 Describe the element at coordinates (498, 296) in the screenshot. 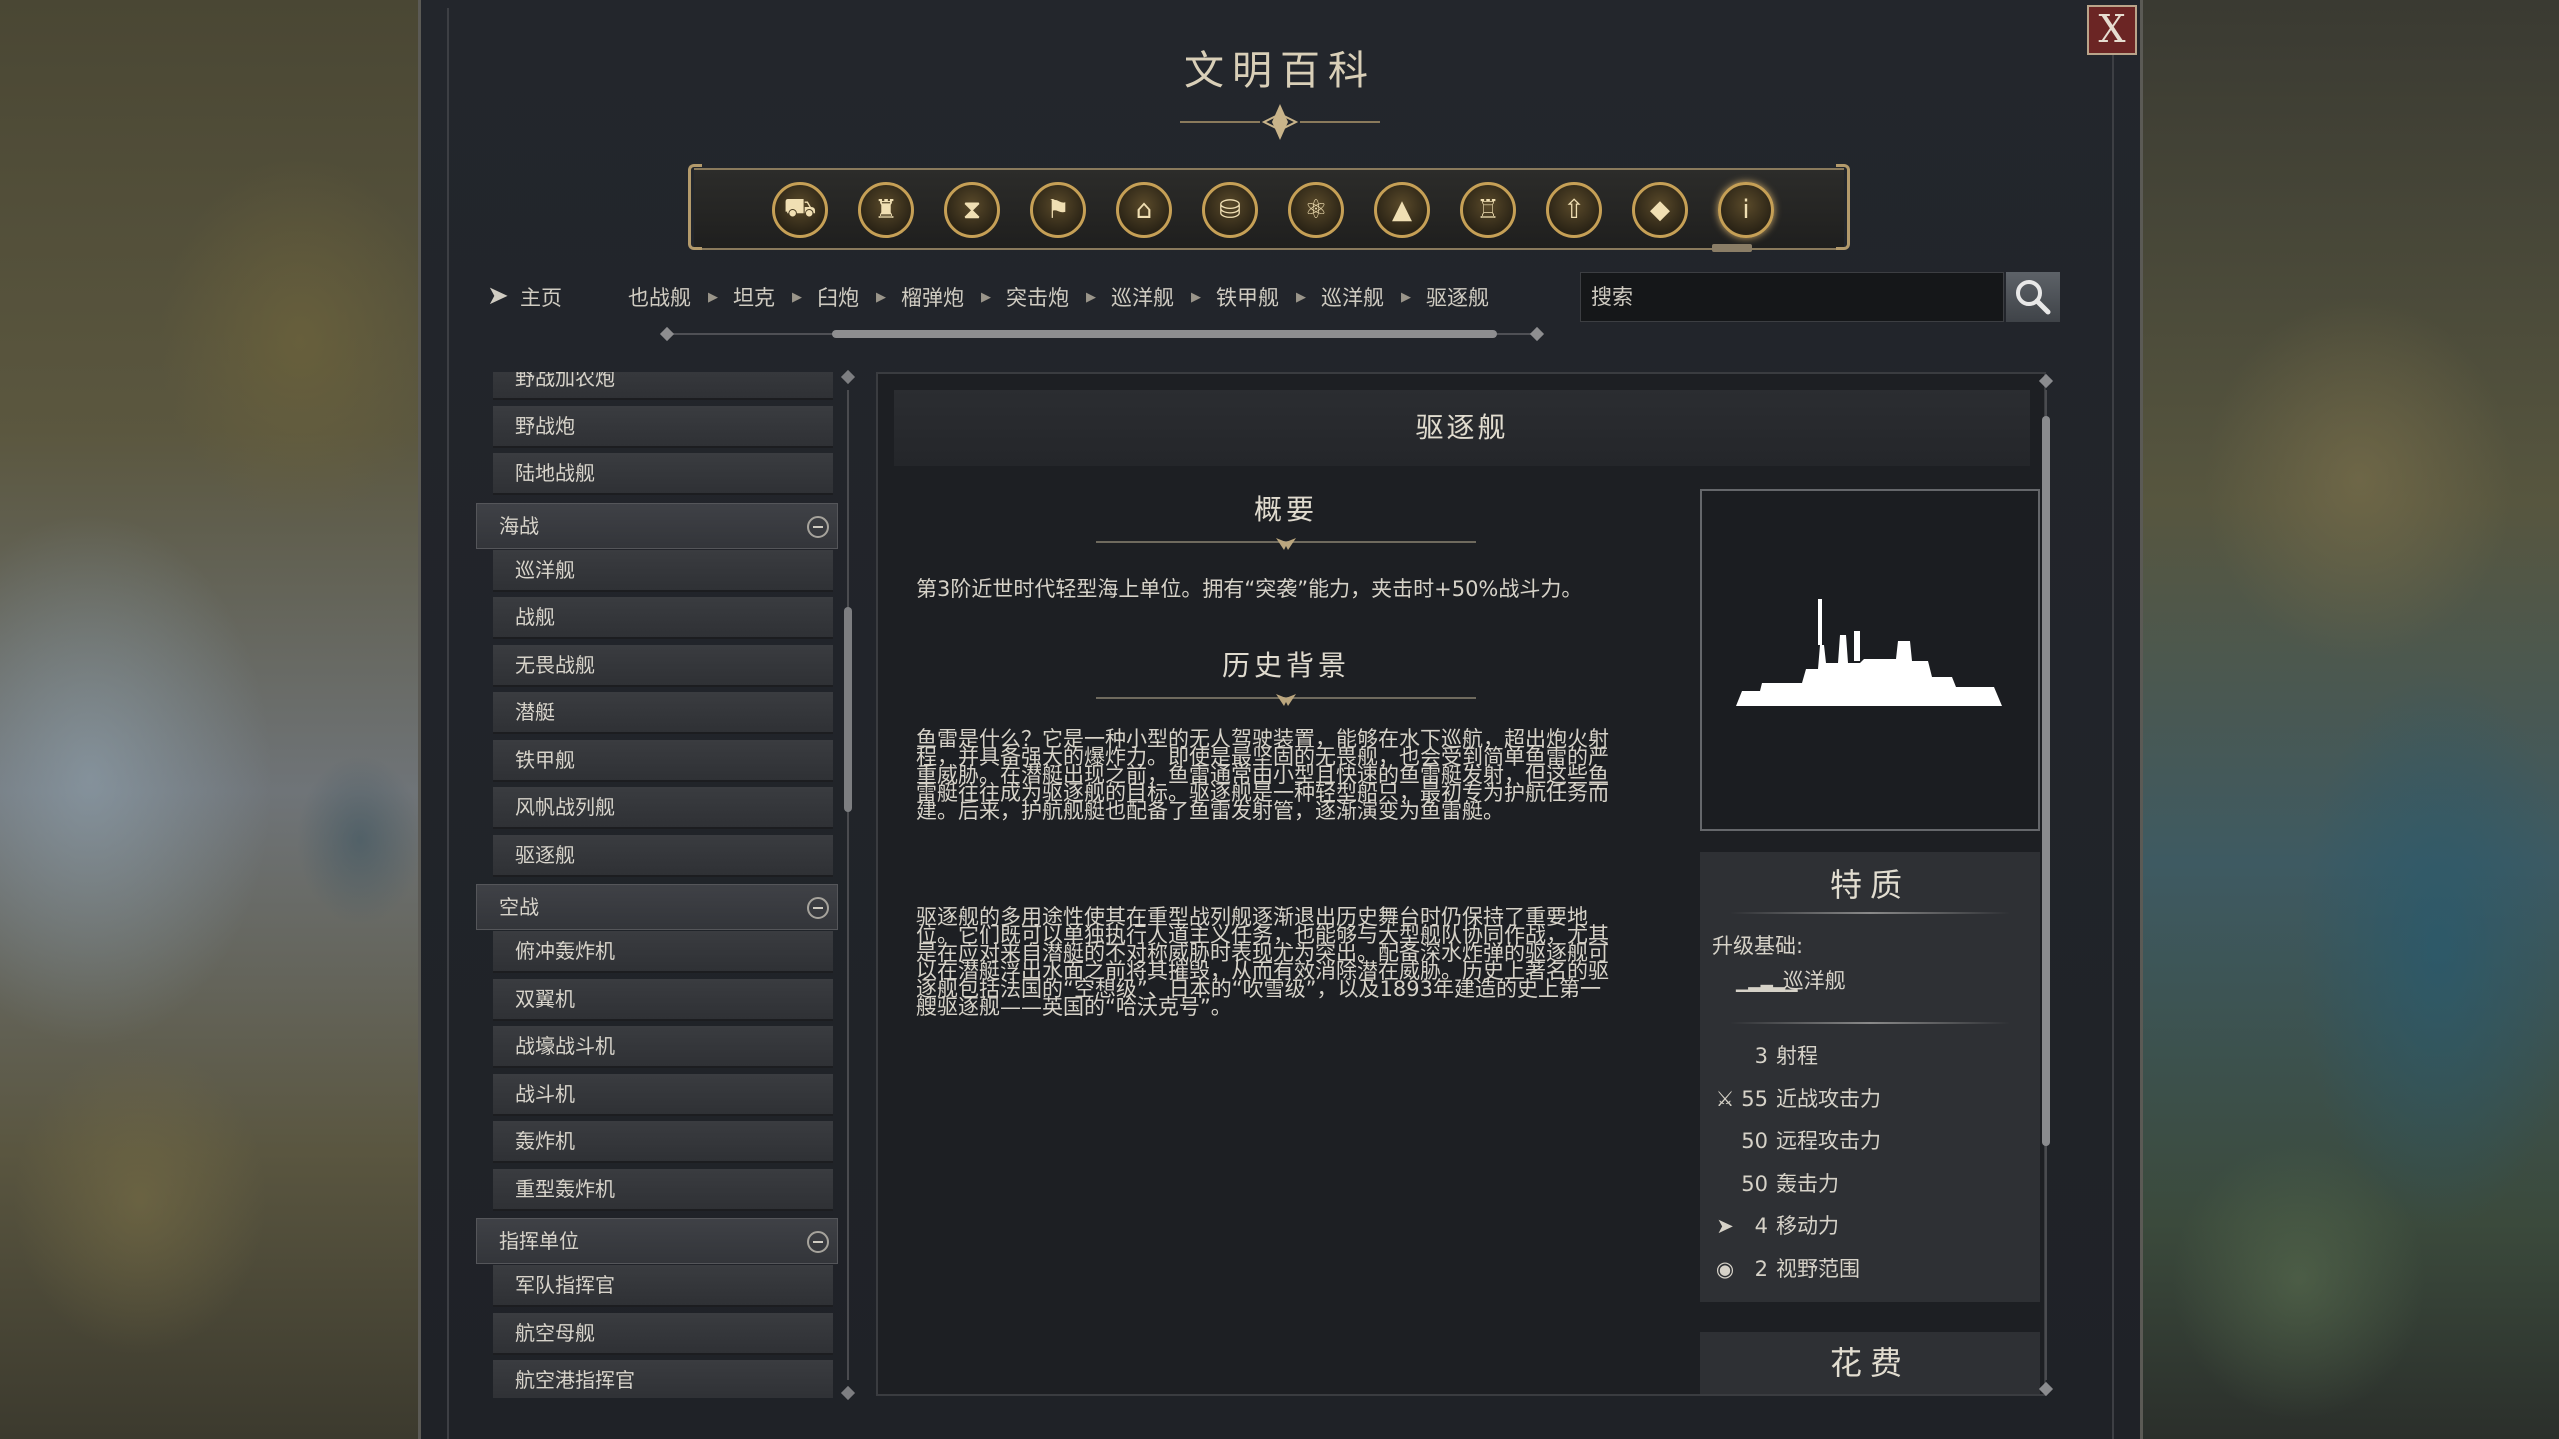

I see `back-arrow-icon: ➤` at that location.